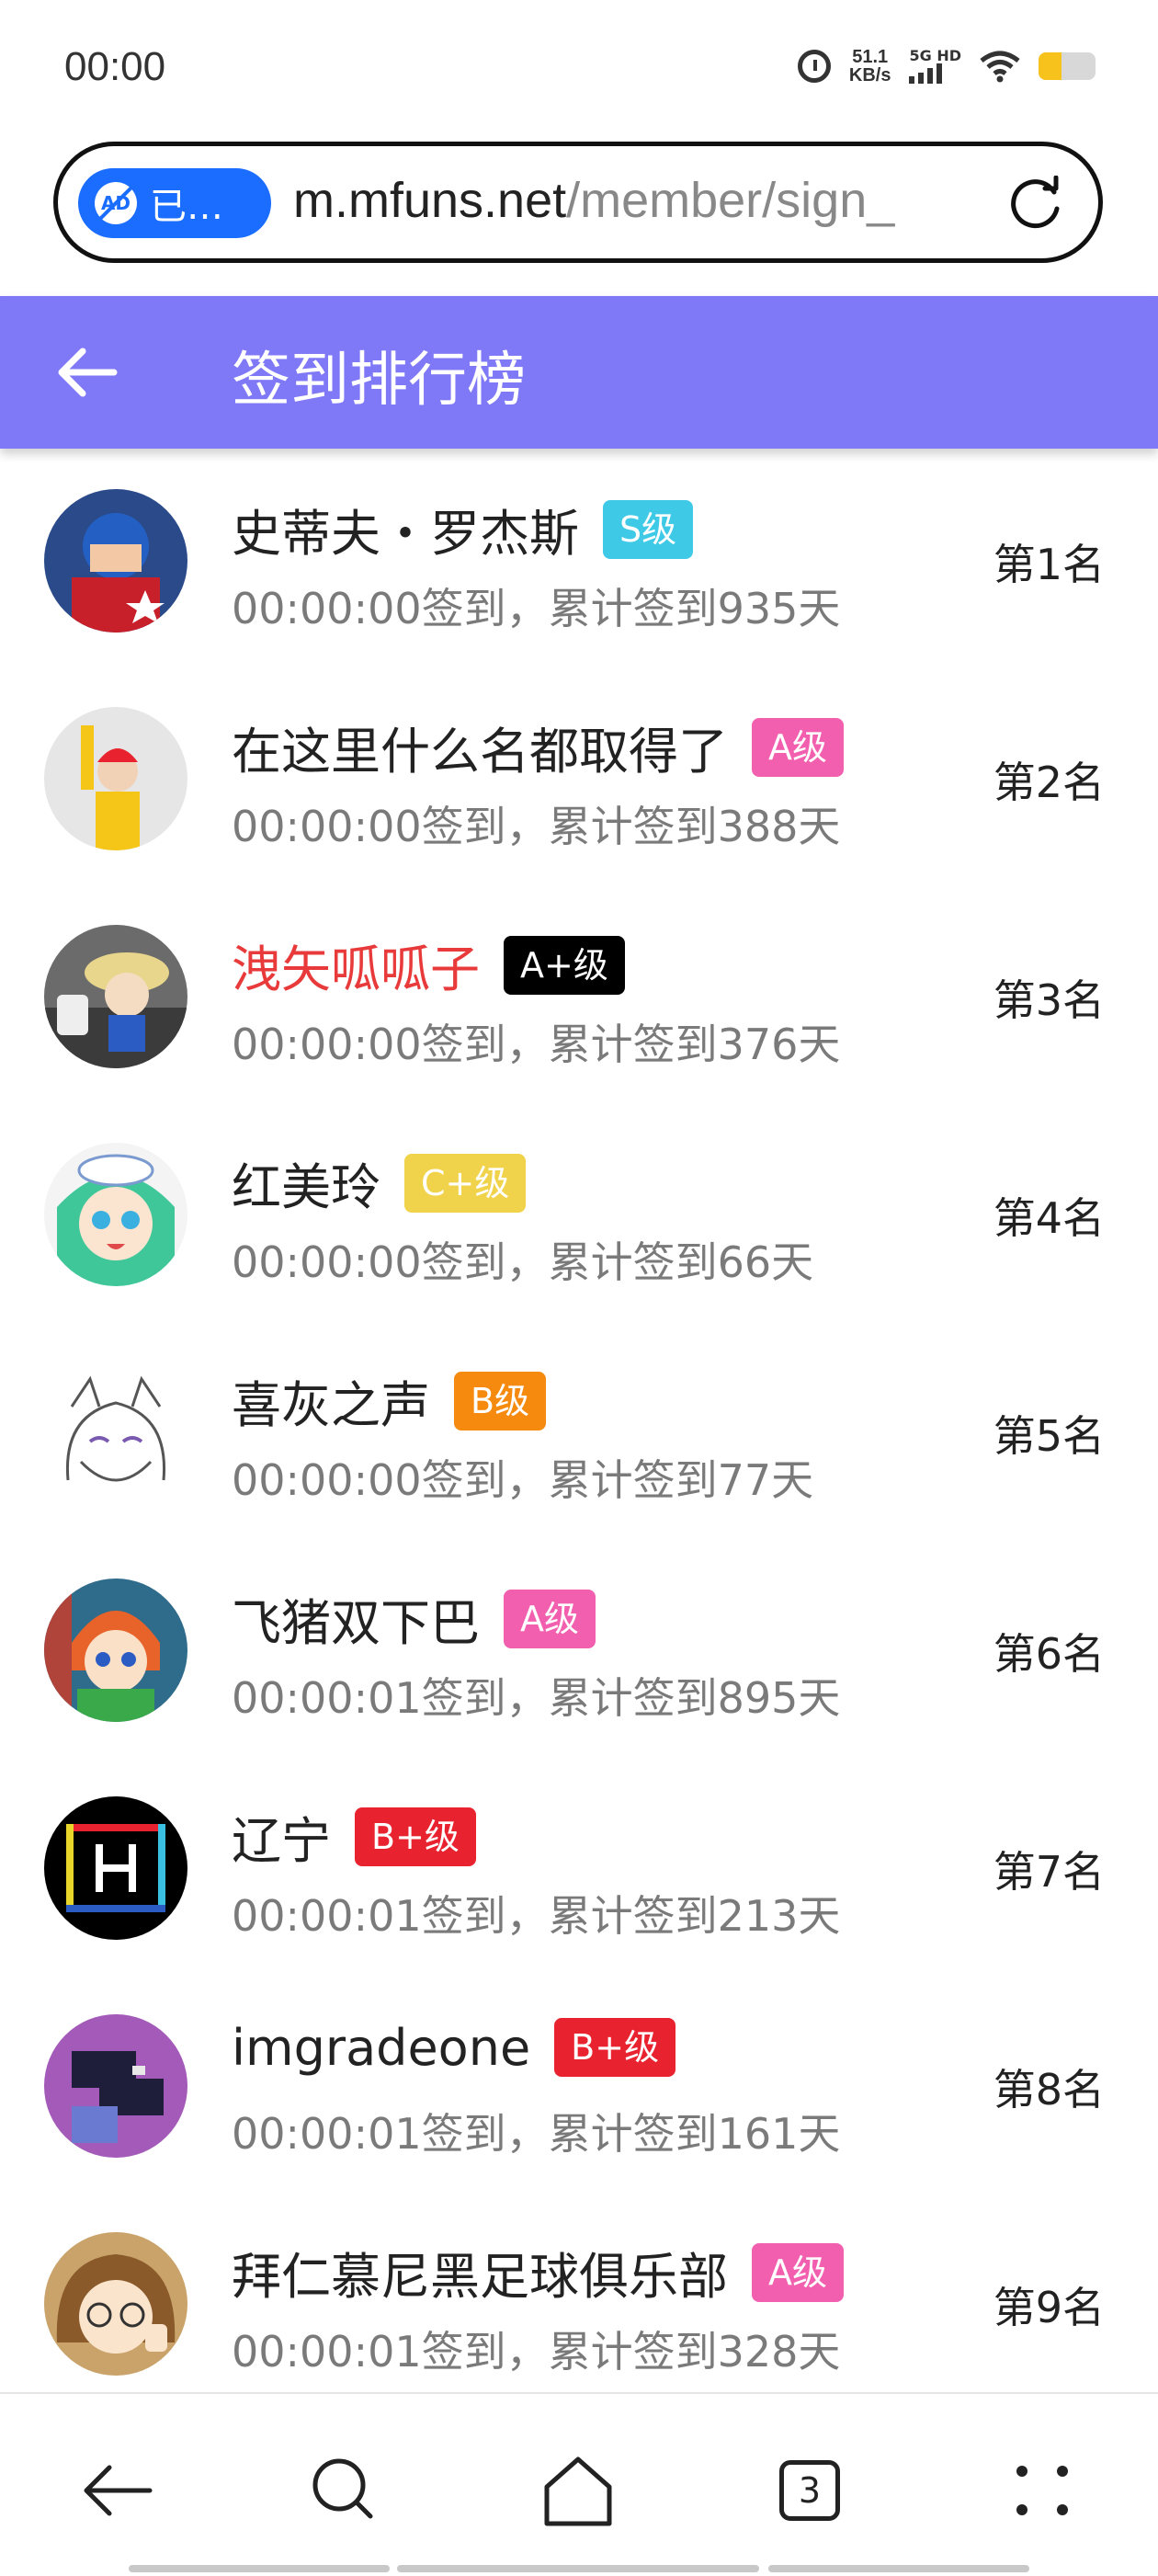  I want to click on url-text: m.mfuns.net/member/sign_, so click(651, 200).